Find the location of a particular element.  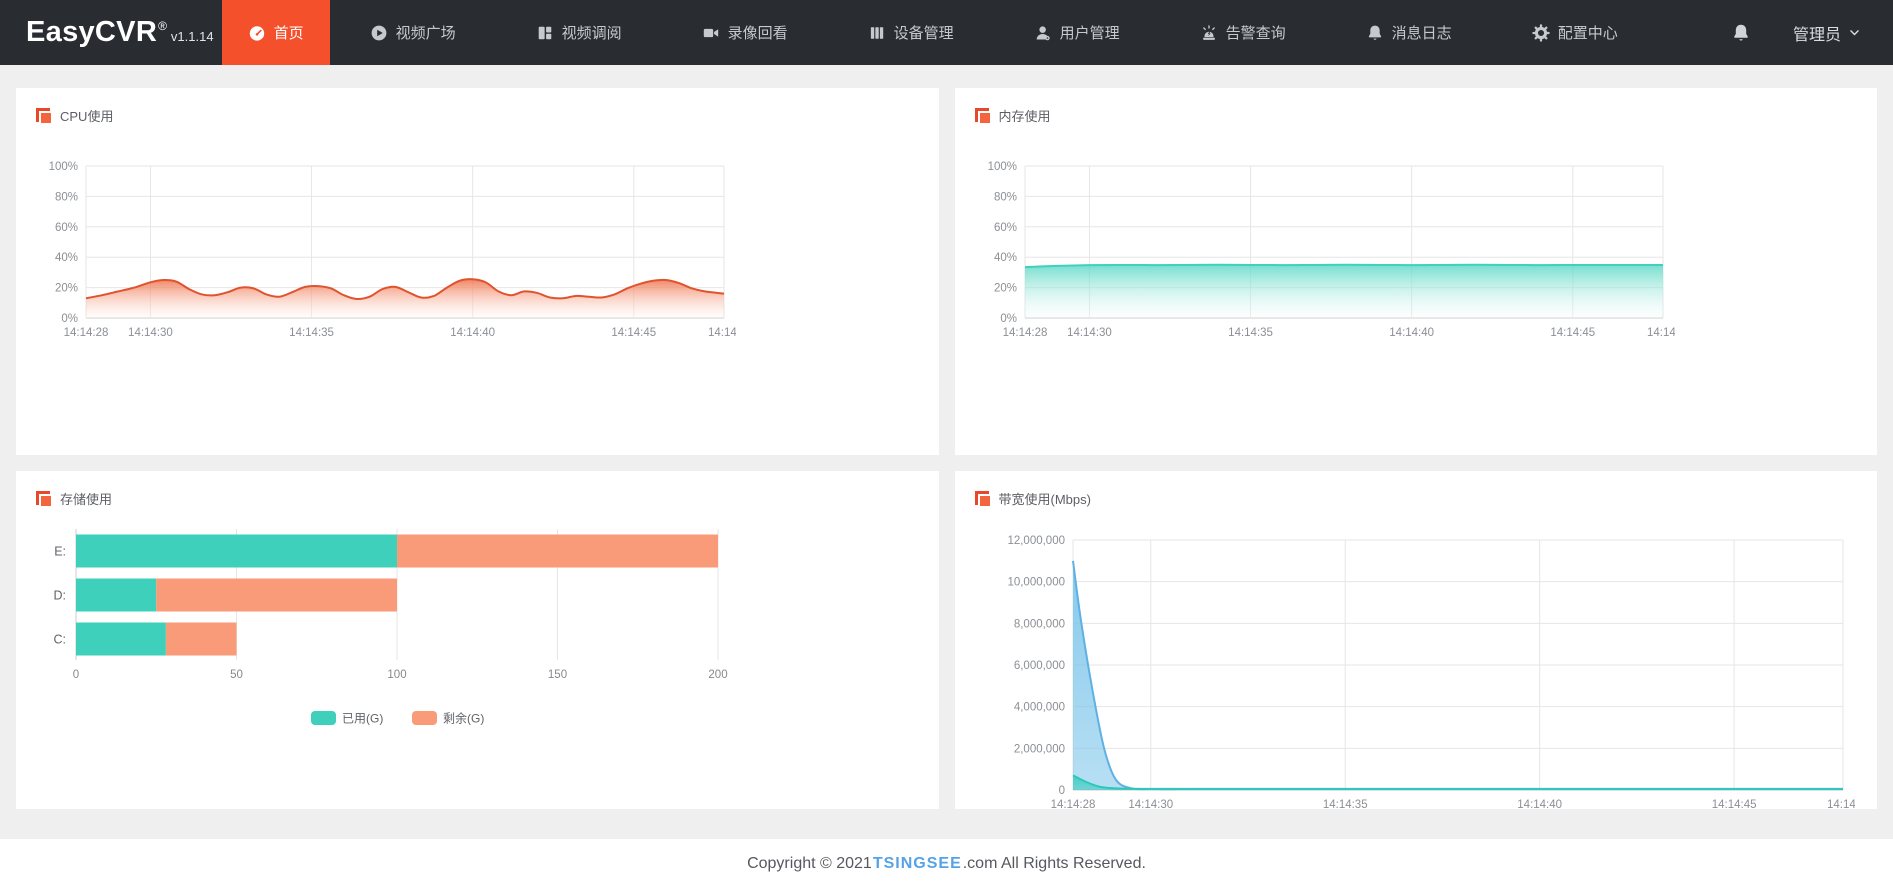

gear-icon is located at coordinates (1540, 32).